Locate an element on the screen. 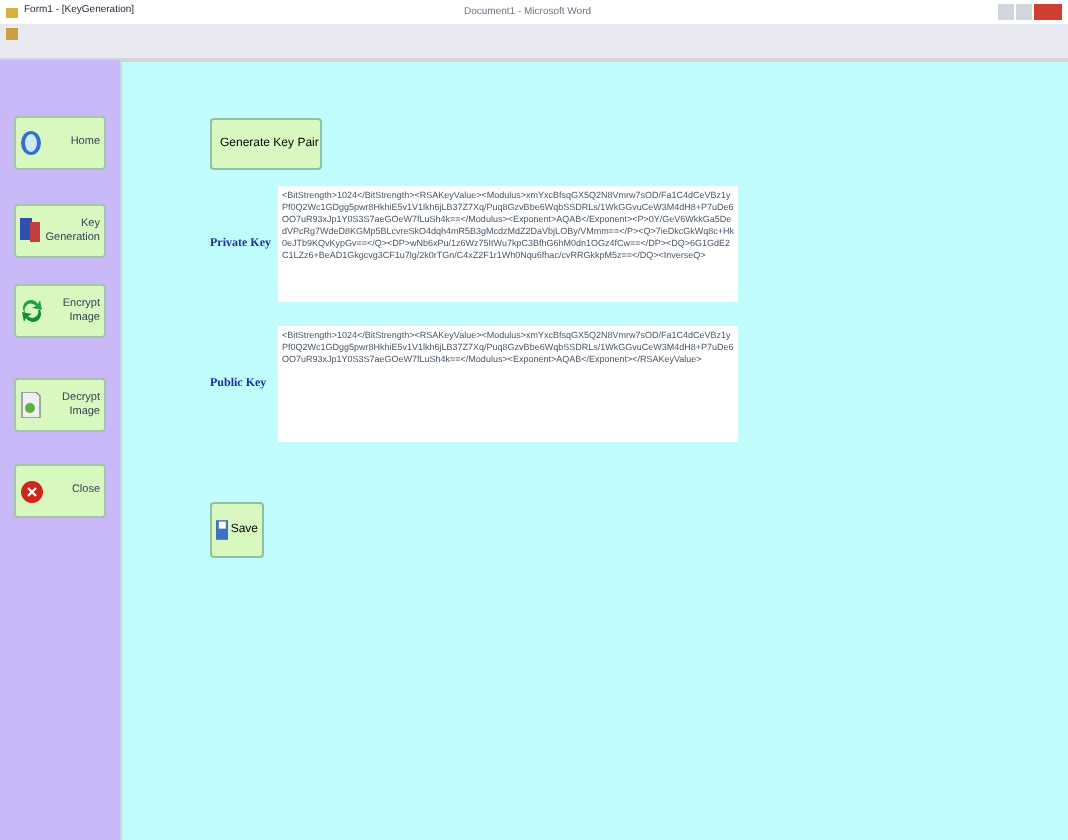 This screenshot has width=1068, height=840. key-icon is located at coordinates (31, 231).